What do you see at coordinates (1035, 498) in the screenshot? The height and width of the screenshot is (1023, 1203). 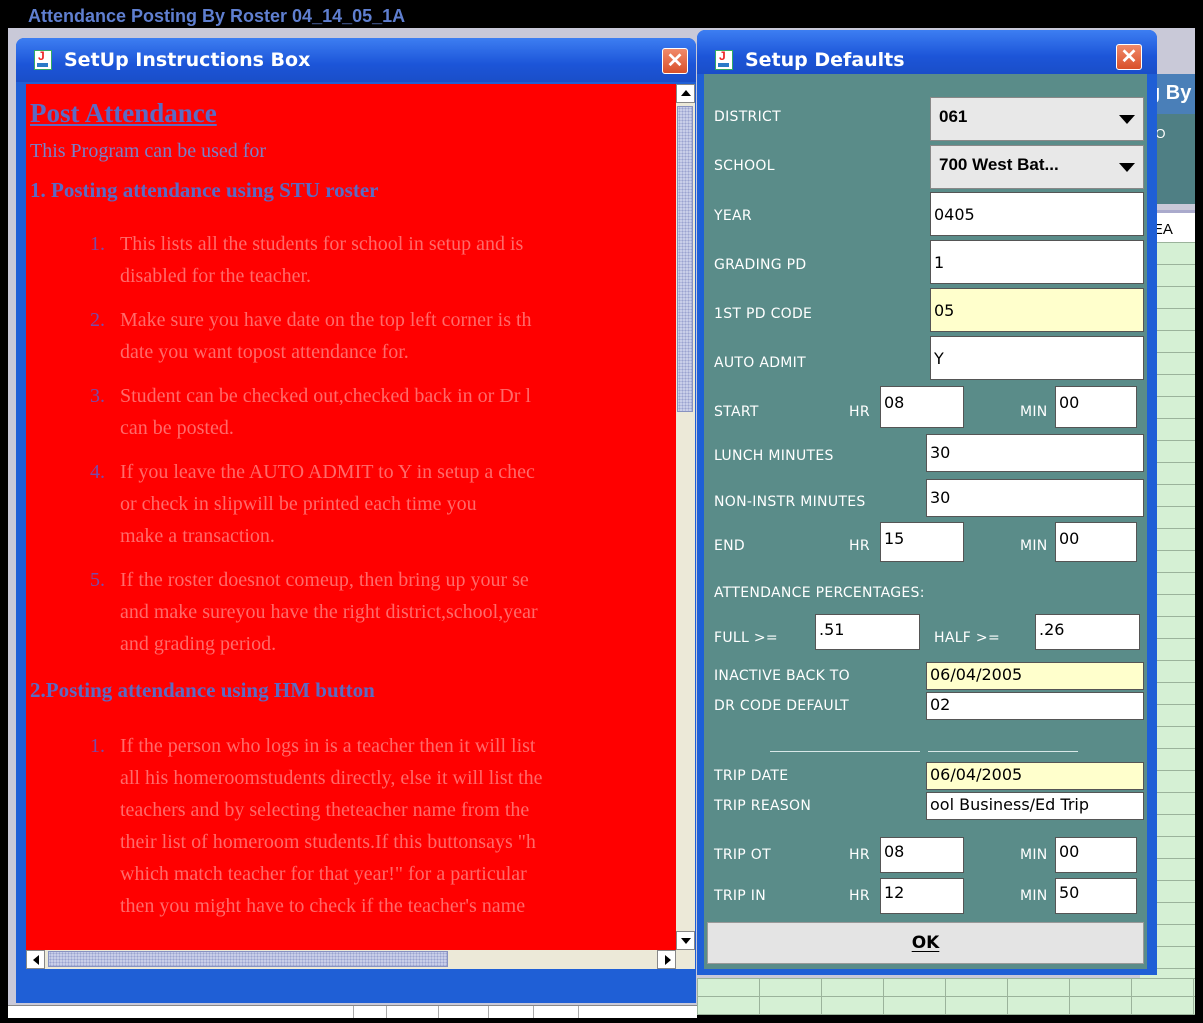 I see `non-instr-minutes-field: 30` at bounding box center [1035, 498].